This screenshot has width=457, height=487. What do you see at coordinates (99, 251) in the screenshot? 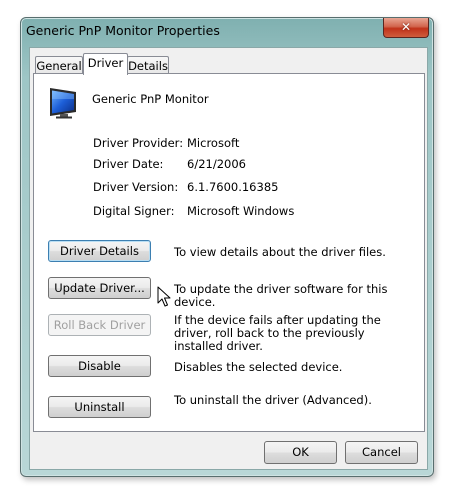
I see `driver-details-button: Driver Details` at bounding box center [99, 251].